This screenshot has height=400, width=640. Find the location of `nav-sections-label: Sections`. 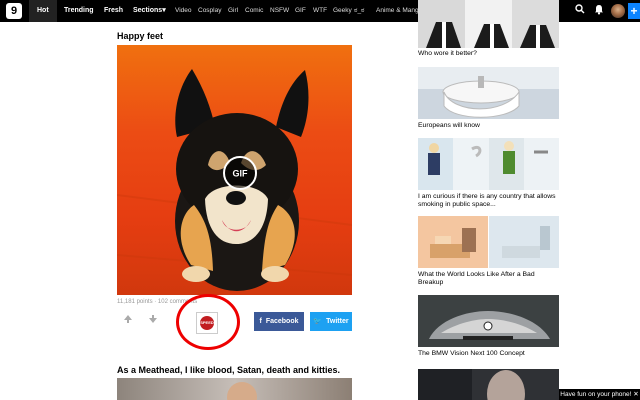

nav-sections-label: Sections is located at coordinates (148, 10).